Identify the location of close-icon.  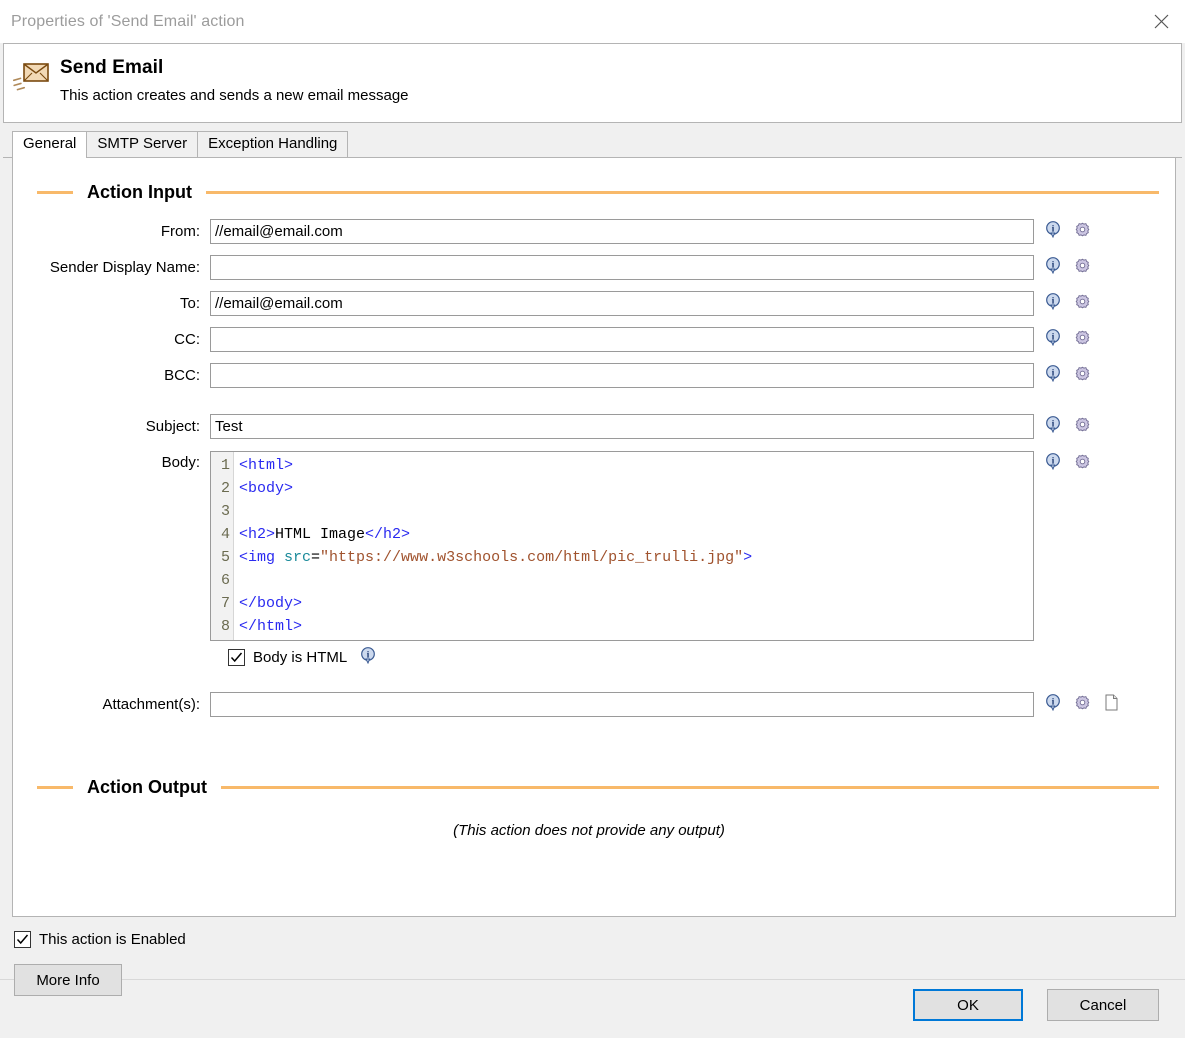
(1161, 21).